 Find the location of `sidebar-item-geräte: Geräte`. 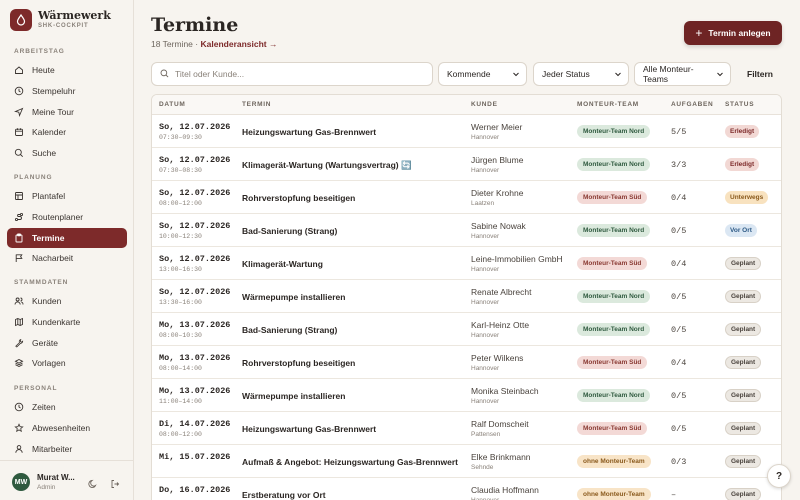

sidebar-item-geräte: Geräte is located at coordinates (67, 343).